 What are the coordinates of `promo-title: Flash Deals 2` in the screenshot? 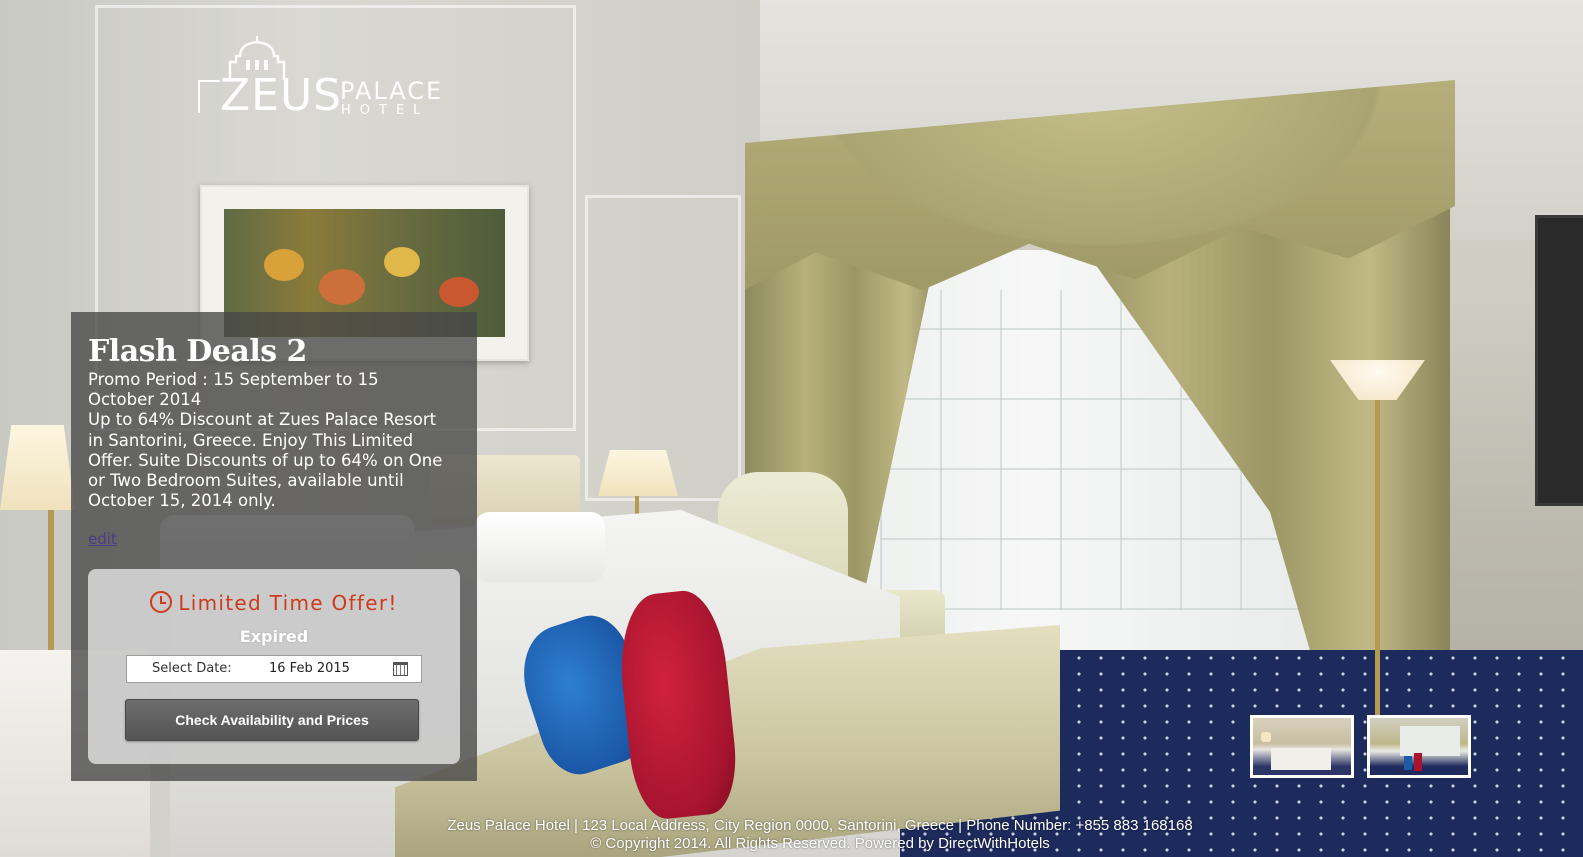 It's located at (197, 351).